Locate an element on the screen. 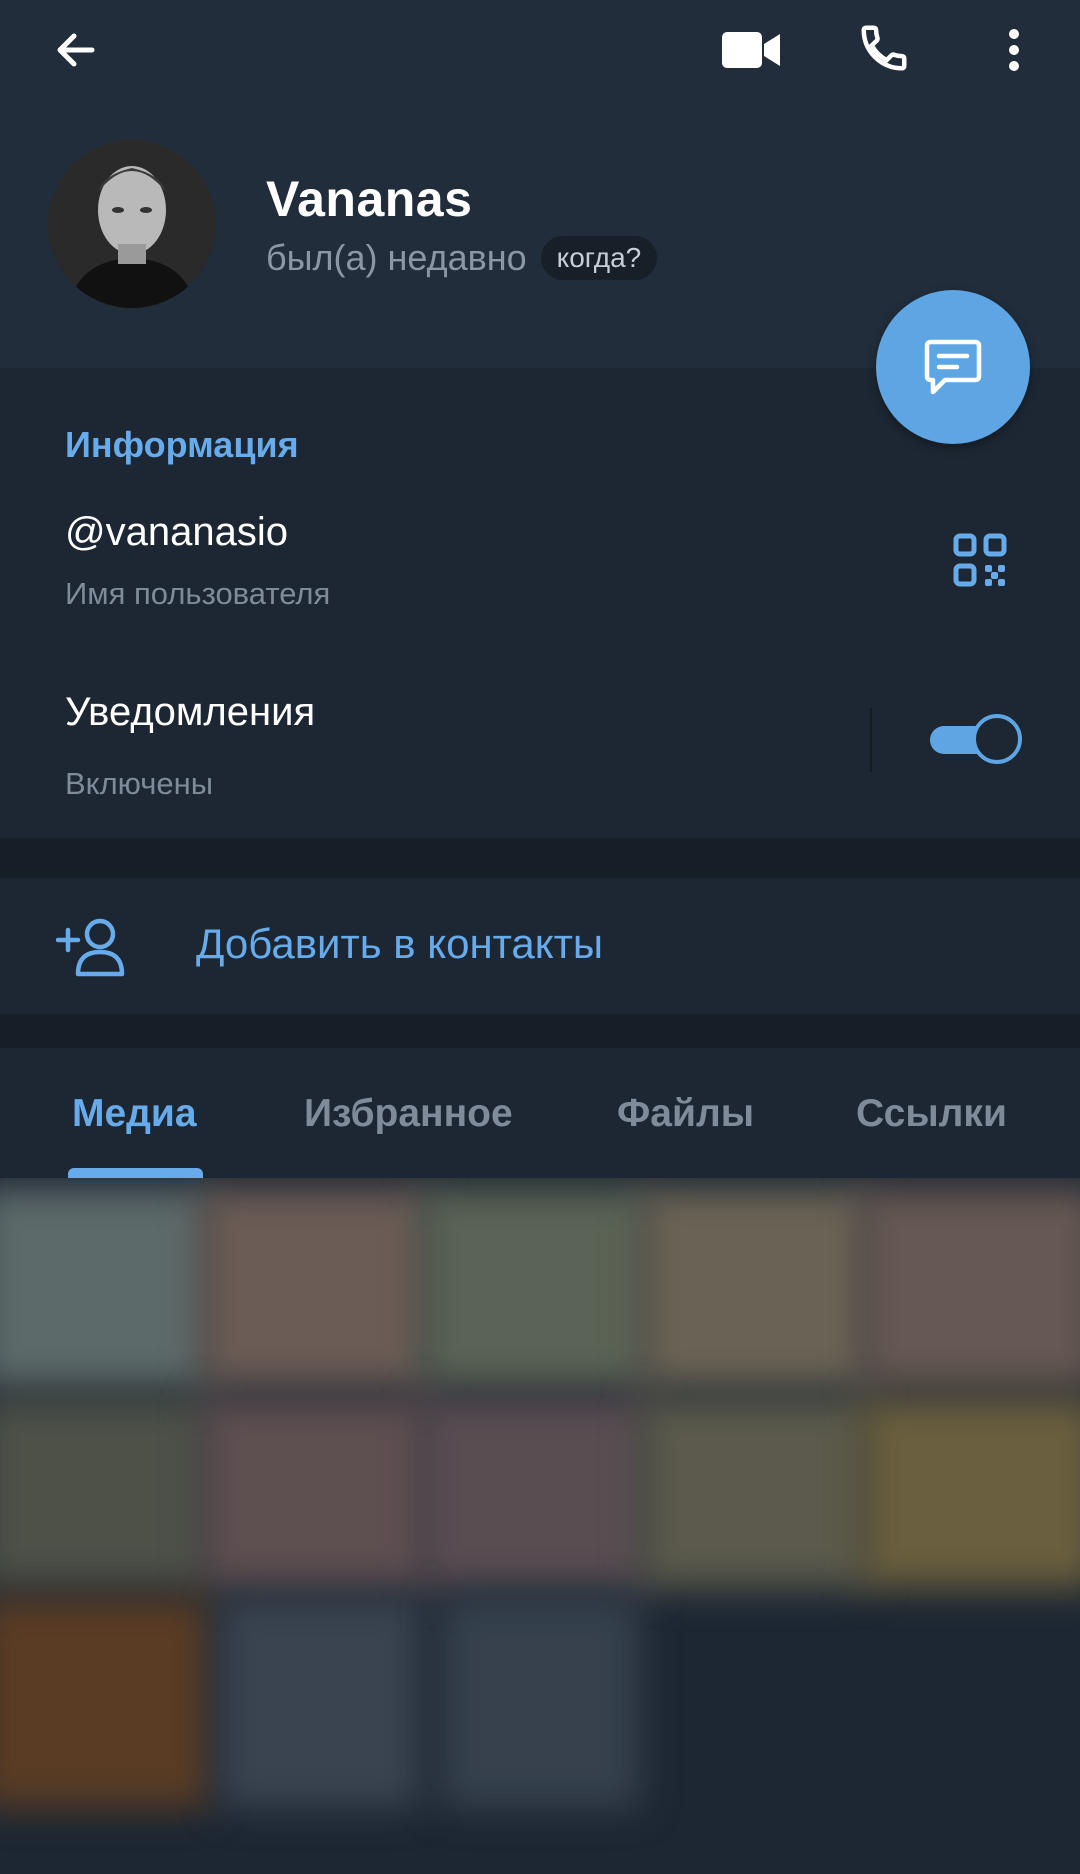 This screenshot has width=1080, height=1874. tab-favorites: Избранное is located at coordinates (408, 1114).